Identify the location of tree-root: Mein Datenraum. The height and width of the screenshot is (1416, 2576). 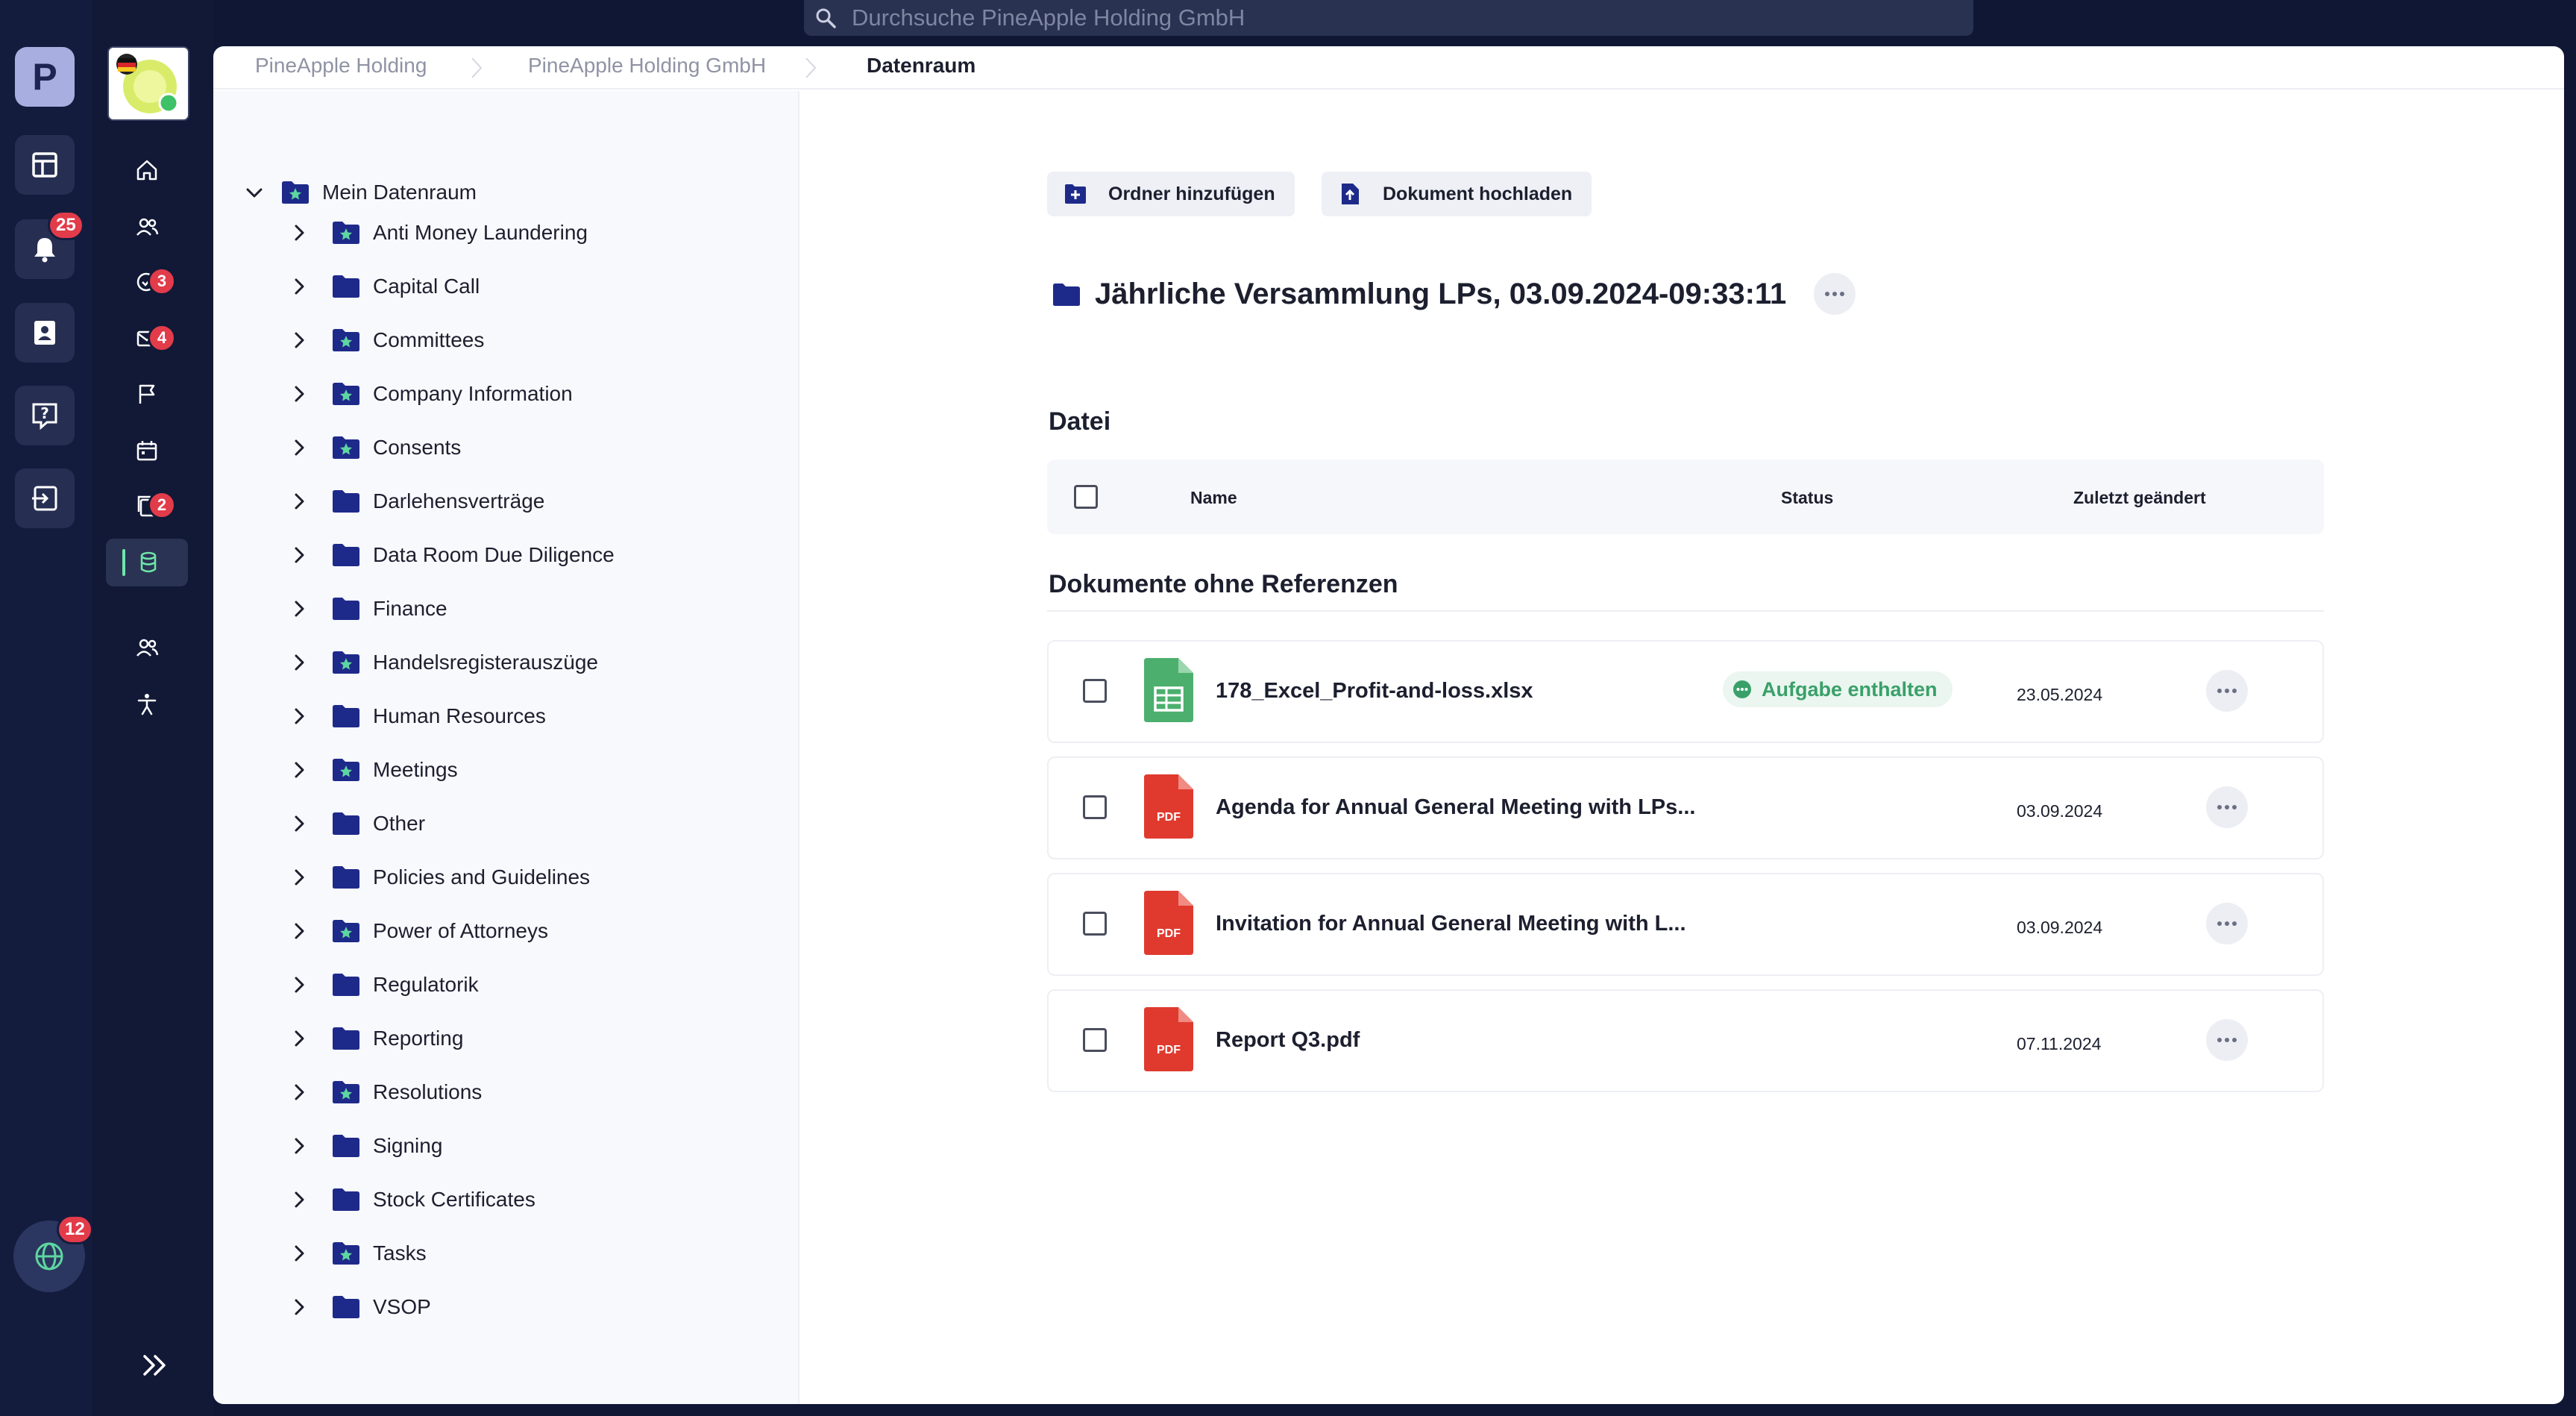
(360, 192).